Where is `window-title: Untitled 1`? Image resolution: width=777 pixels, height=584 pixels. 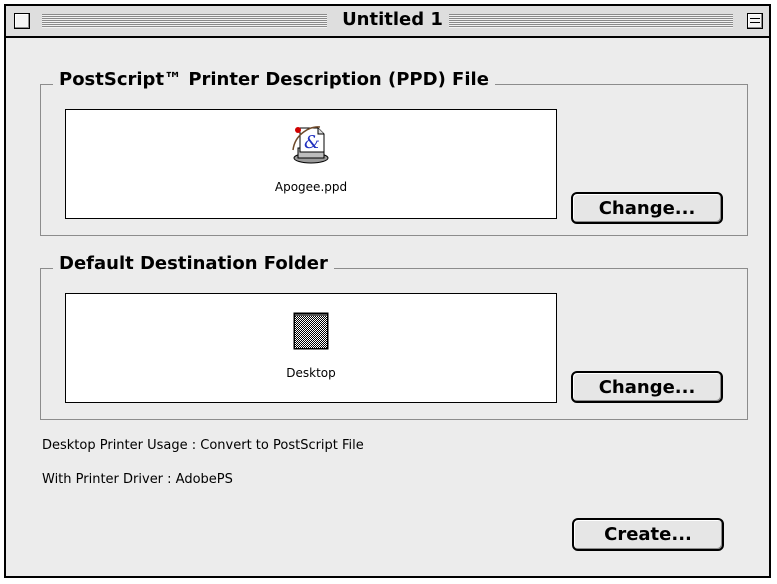 window-title: Untitled 1 is located at coordinates (392, 21).